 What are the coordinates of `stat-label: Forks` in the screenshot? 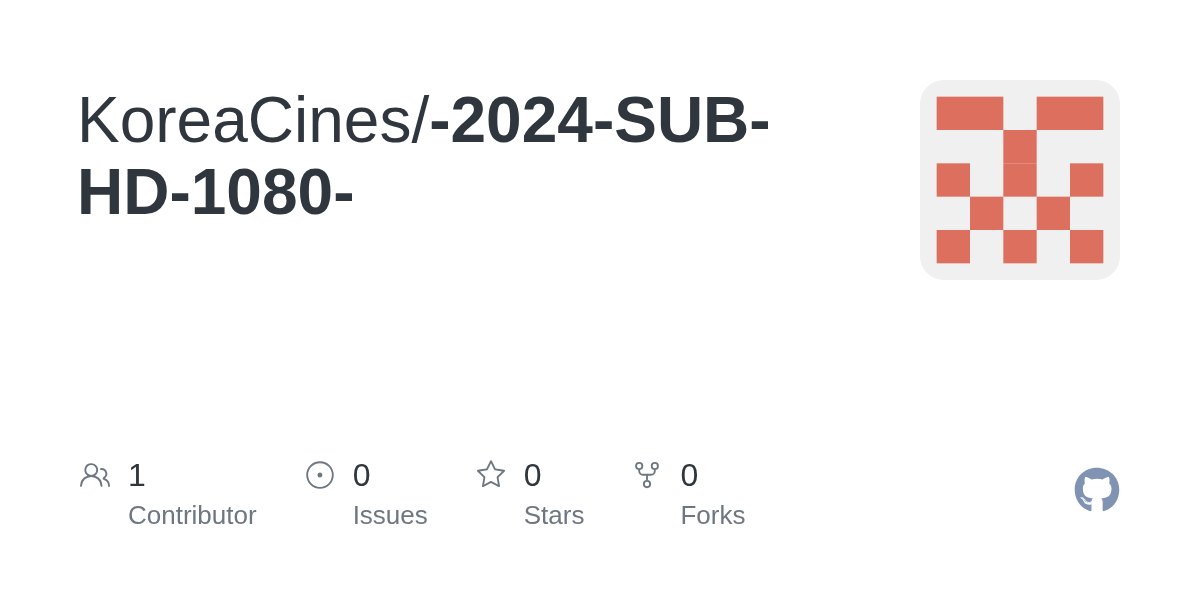 It's located at (713, 515).